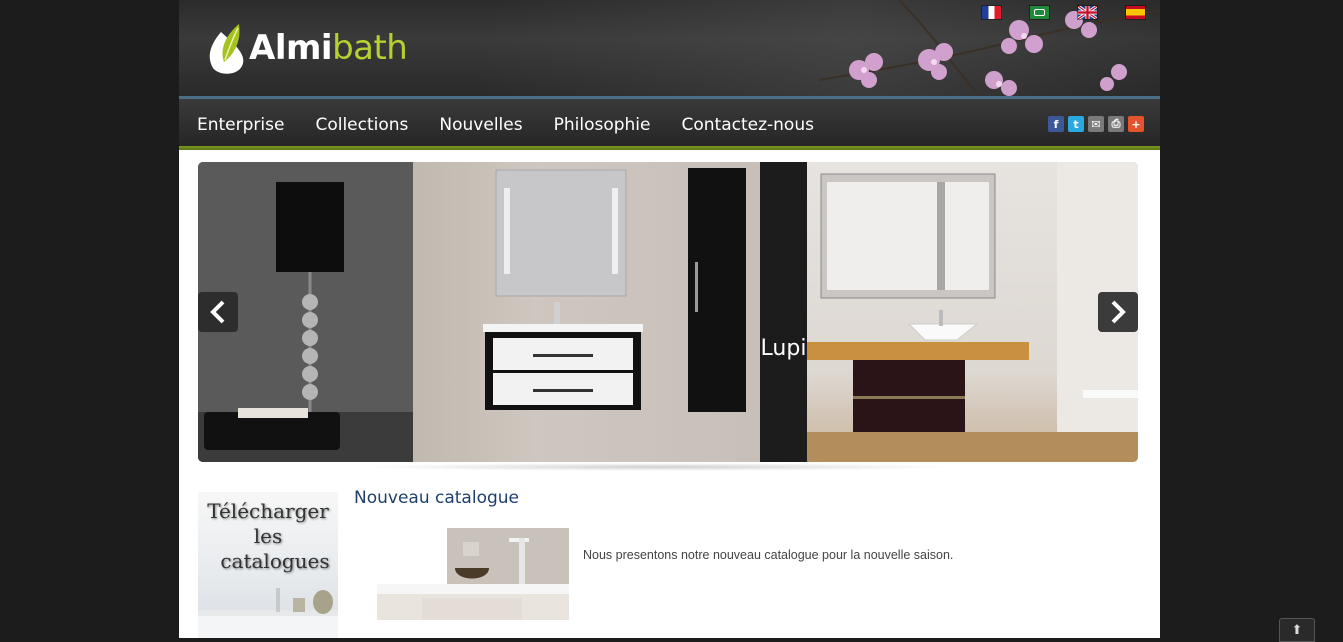 This screenshot has height=642, width=1343. I want to click on share-plus-icon: +, so click(1136, 124).